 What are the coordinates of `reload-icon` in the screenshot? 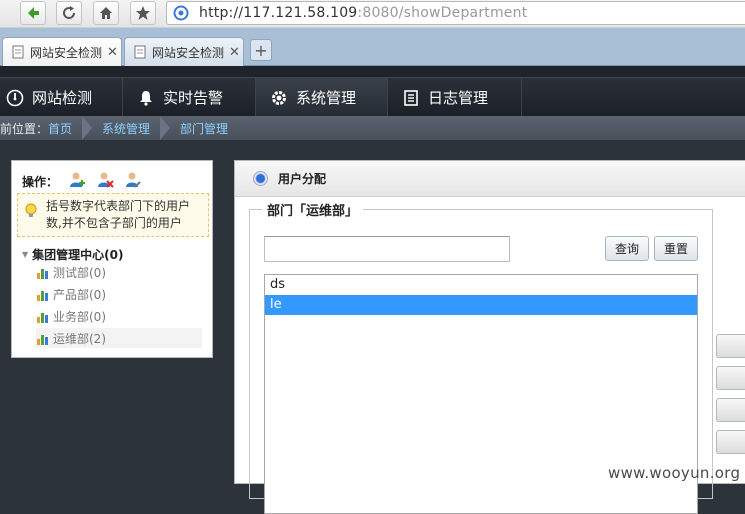 It's located at (69, 12).